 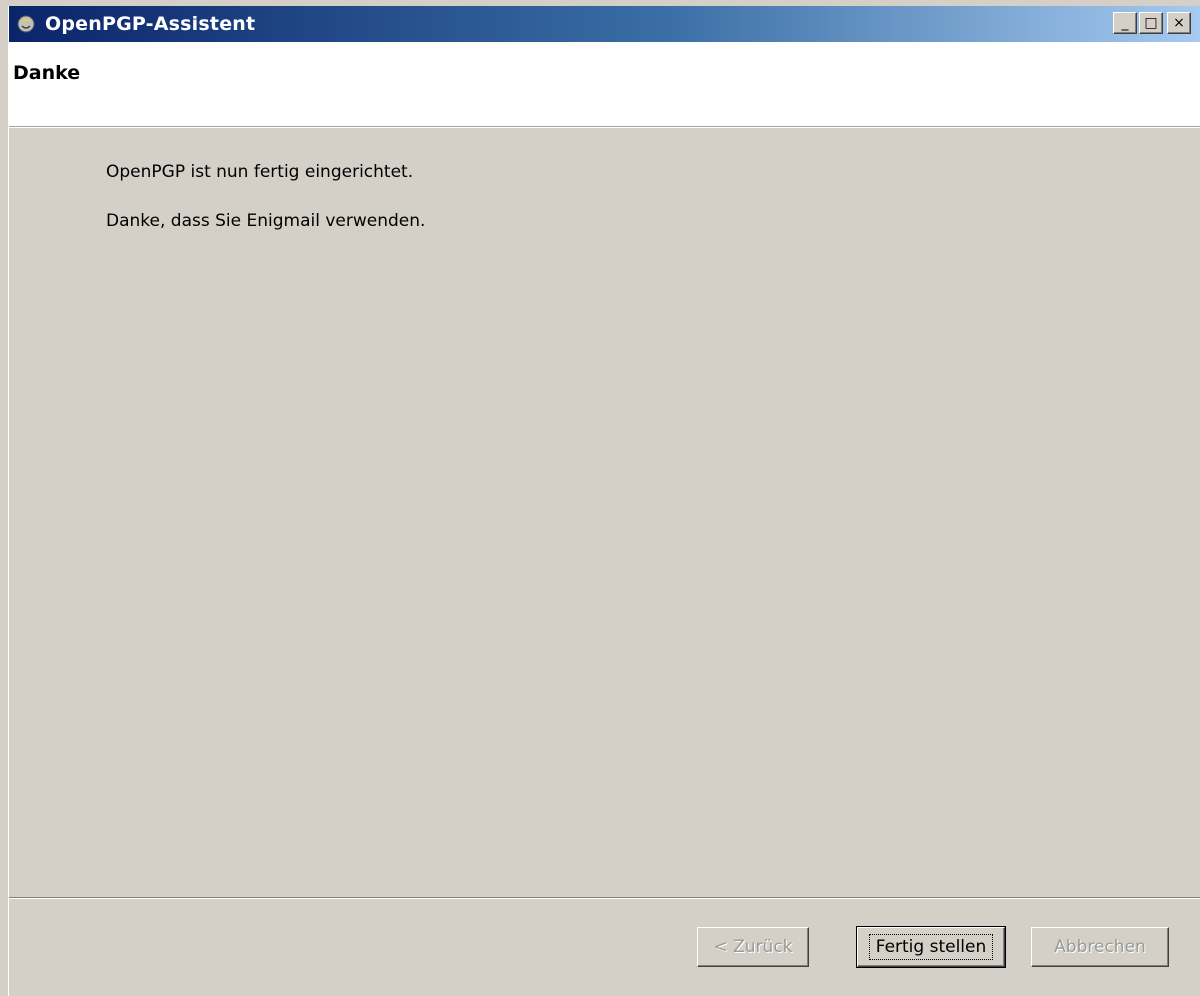 What do you see at coordinates (47, 73) in the screenshot?
I see `page-title: Danke` at bounding box center [47, 73].